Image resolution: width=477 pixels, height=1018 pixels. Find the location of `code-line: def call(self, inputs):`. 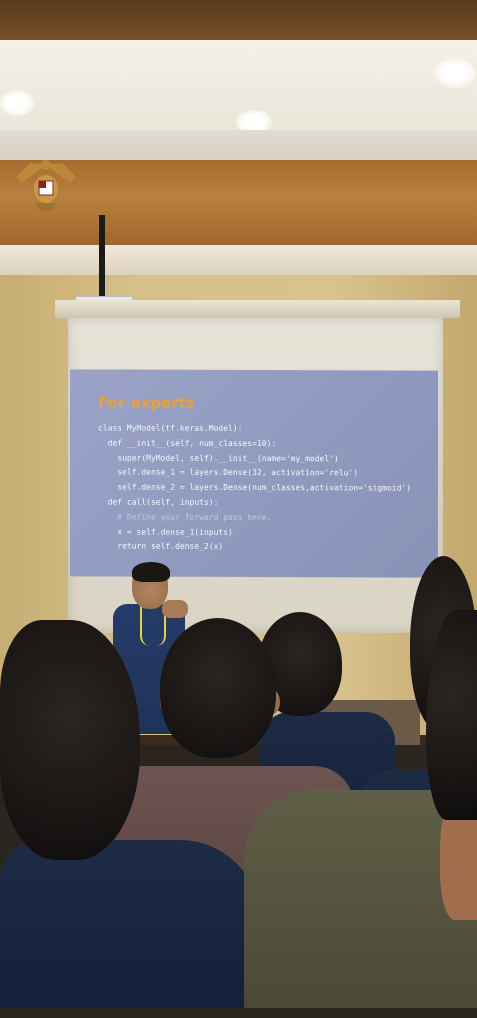

code-line: def call(self, inputs): is located at coordinates (158, 502).